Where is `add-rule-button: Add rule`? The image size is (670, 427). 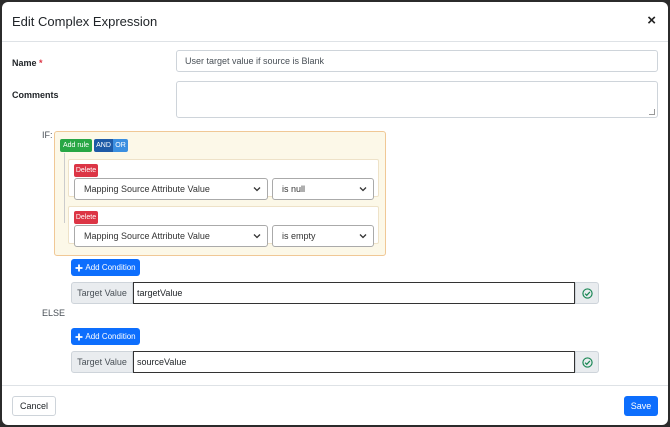 add-rule-button: Add rule is located at coordinates (76, 145).